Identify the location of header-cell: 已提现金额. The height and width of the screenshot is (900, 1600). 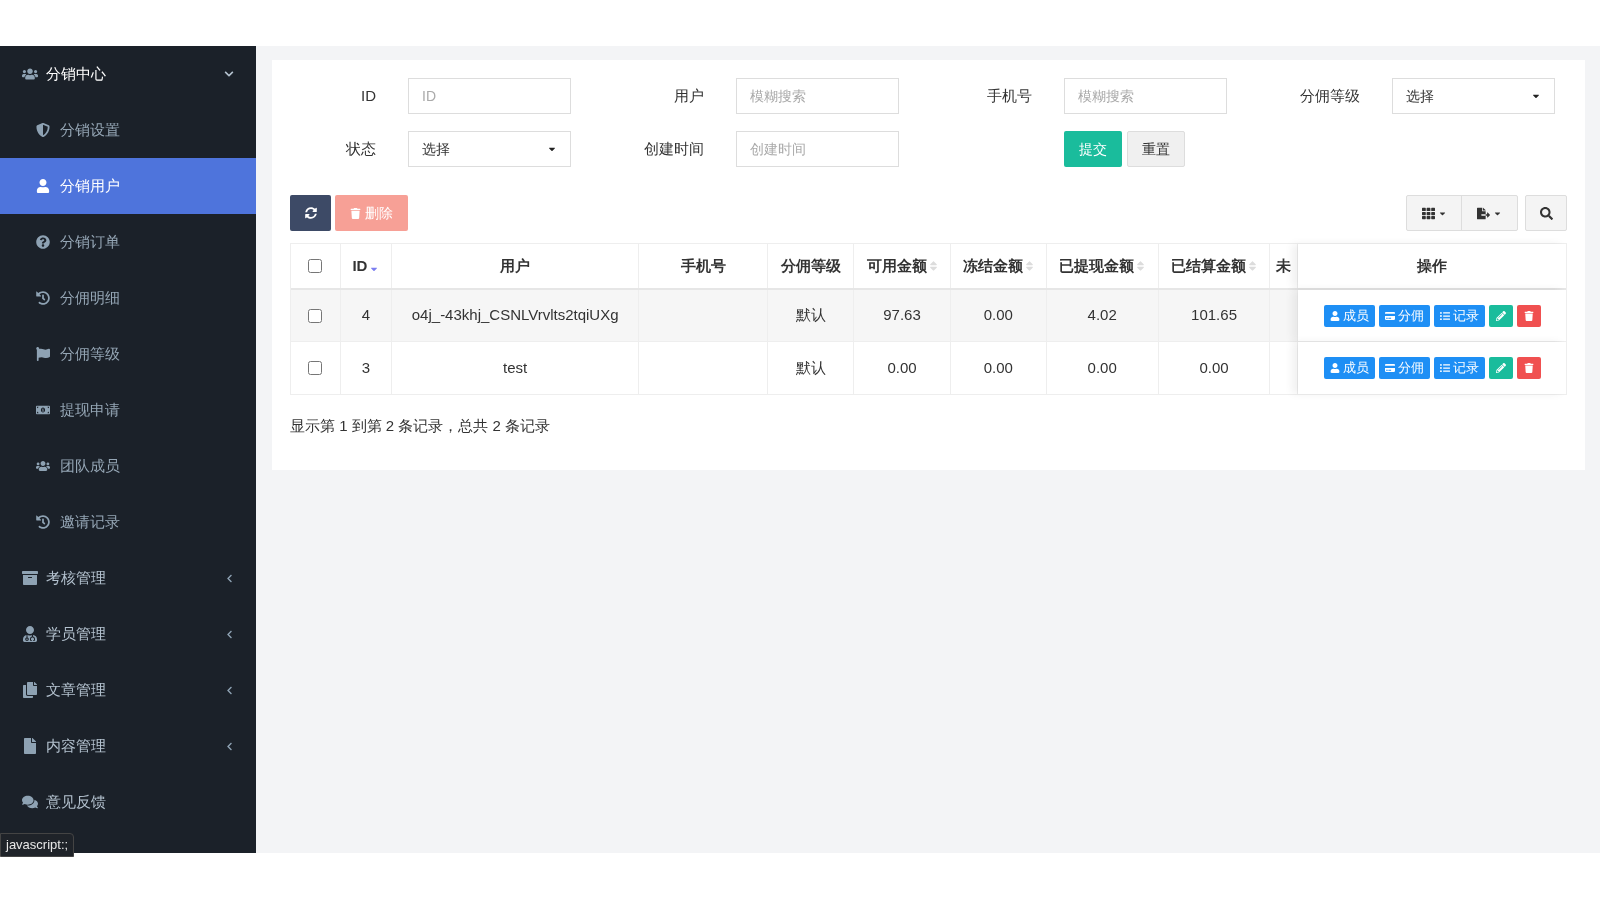
(1102, 266).